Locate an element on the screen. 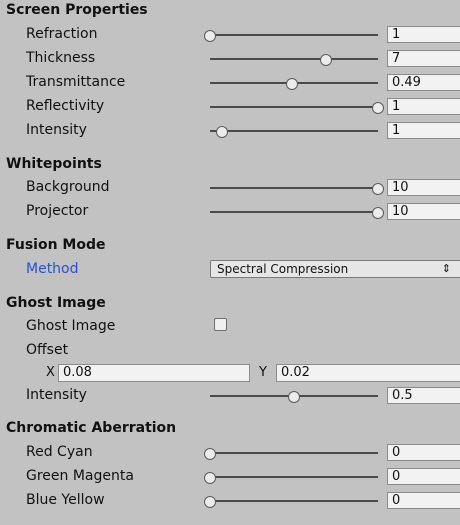 This screenshot has width=460, height=525. reflectivity-slider is located at coordinates (297, 108).